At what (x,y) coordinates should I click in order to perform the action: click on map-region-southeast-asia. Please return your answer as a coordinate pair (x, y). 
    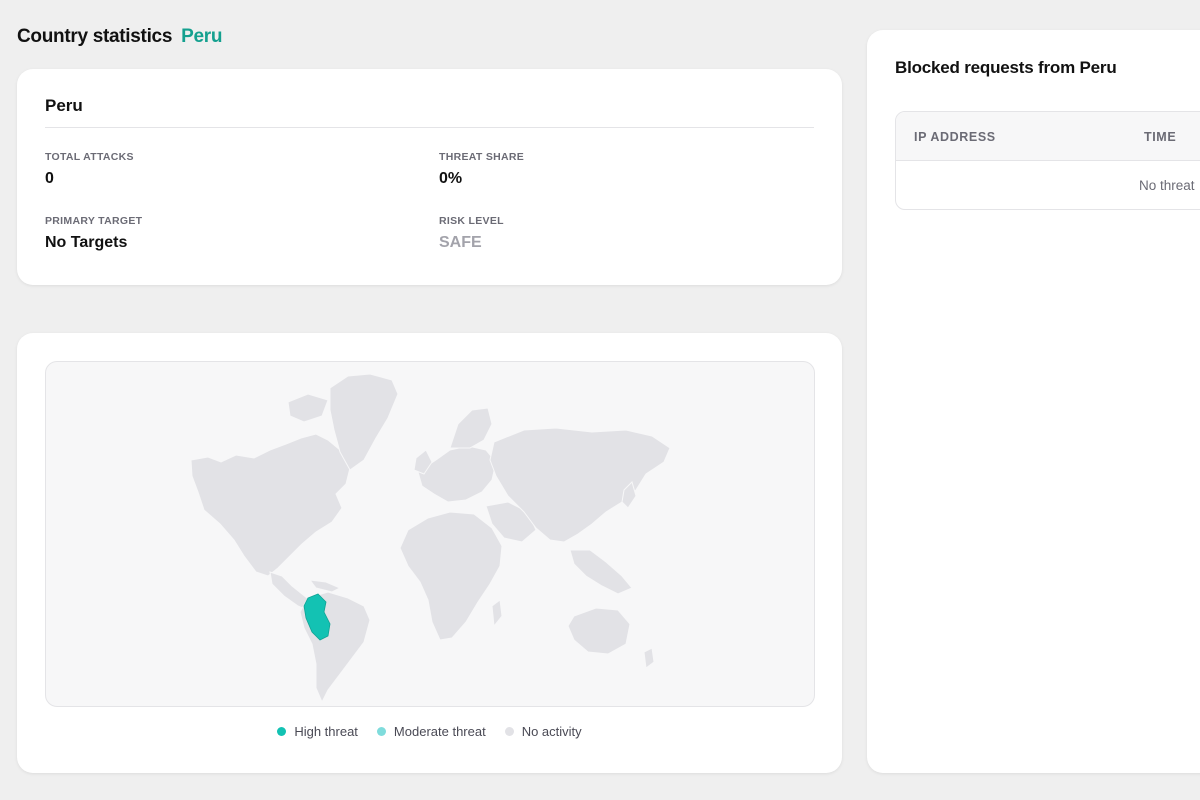
    Looking at the image, I should click on (601, 572).